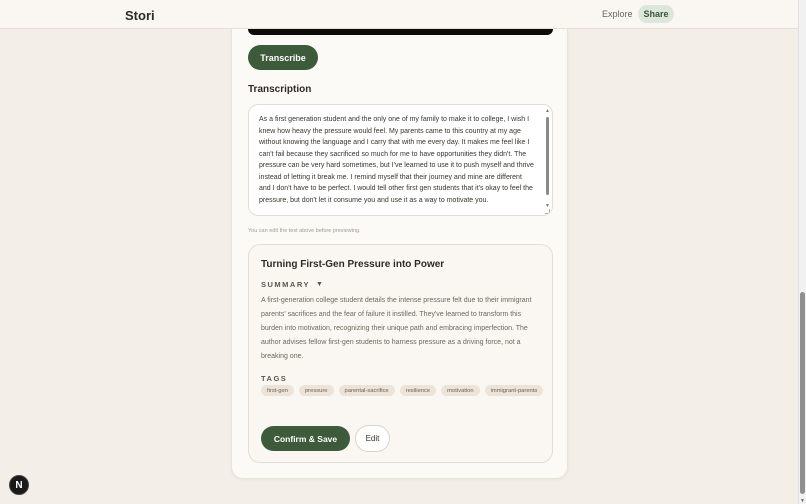 Image resolution: width=806 pixels, height=504 pixels. I want to click on tags-label: TAGS, so click(274, 378).